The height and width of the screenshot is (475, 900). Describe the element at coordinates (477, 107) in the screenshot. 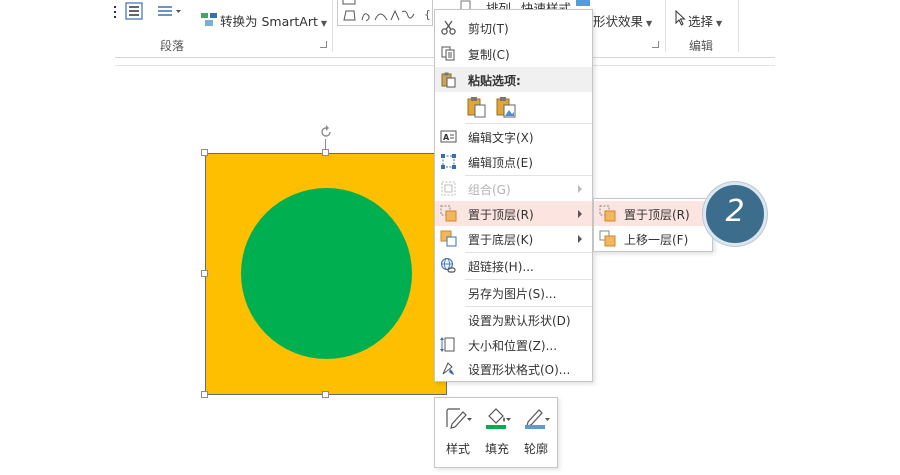

I see `paste-keep-source-icon` at that location.